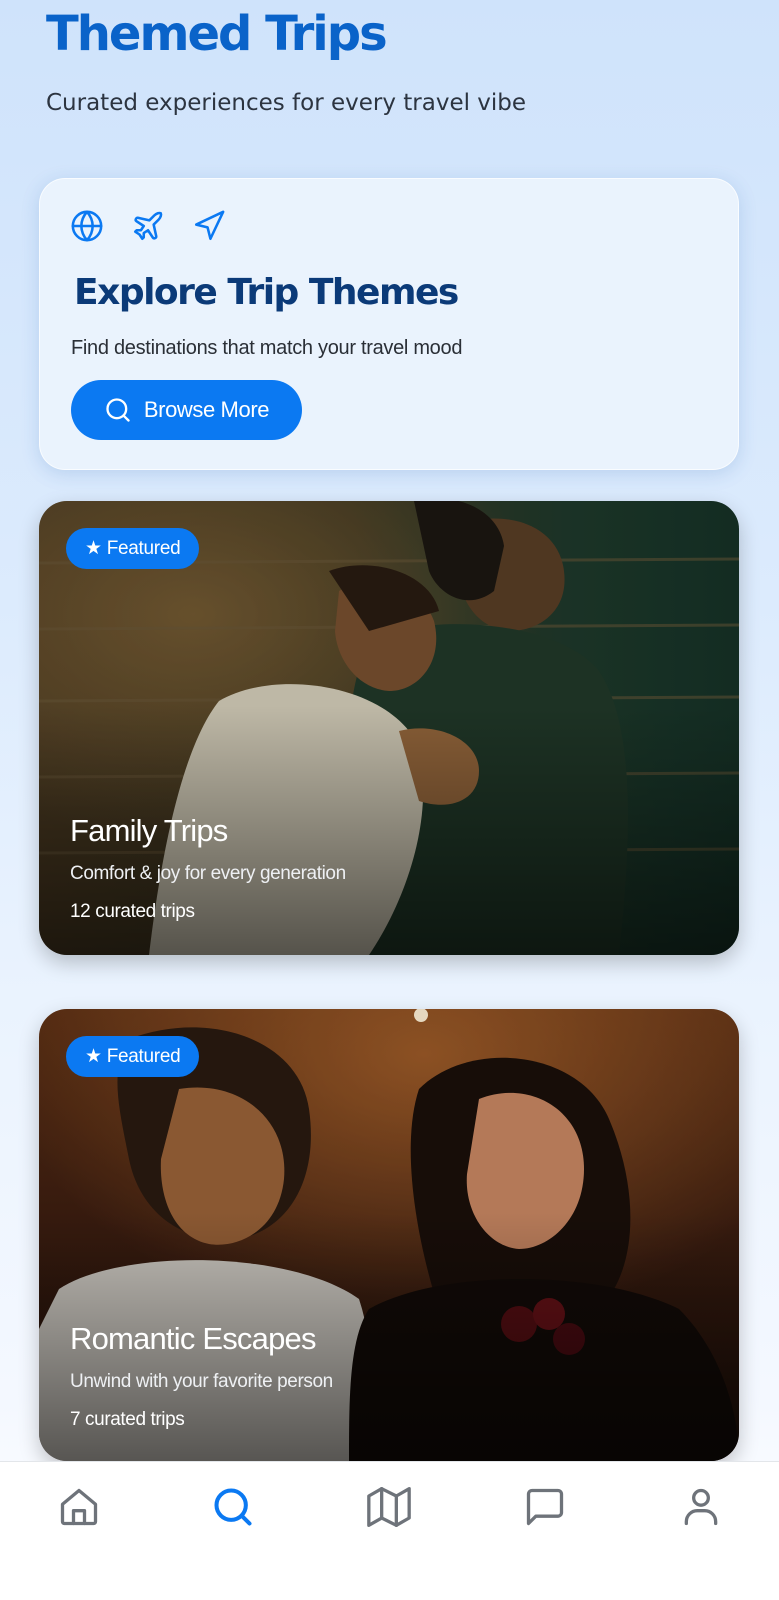  Describe the element at coordinates (209, 225) in the screenshot. I see `navigation-icon` at that location.